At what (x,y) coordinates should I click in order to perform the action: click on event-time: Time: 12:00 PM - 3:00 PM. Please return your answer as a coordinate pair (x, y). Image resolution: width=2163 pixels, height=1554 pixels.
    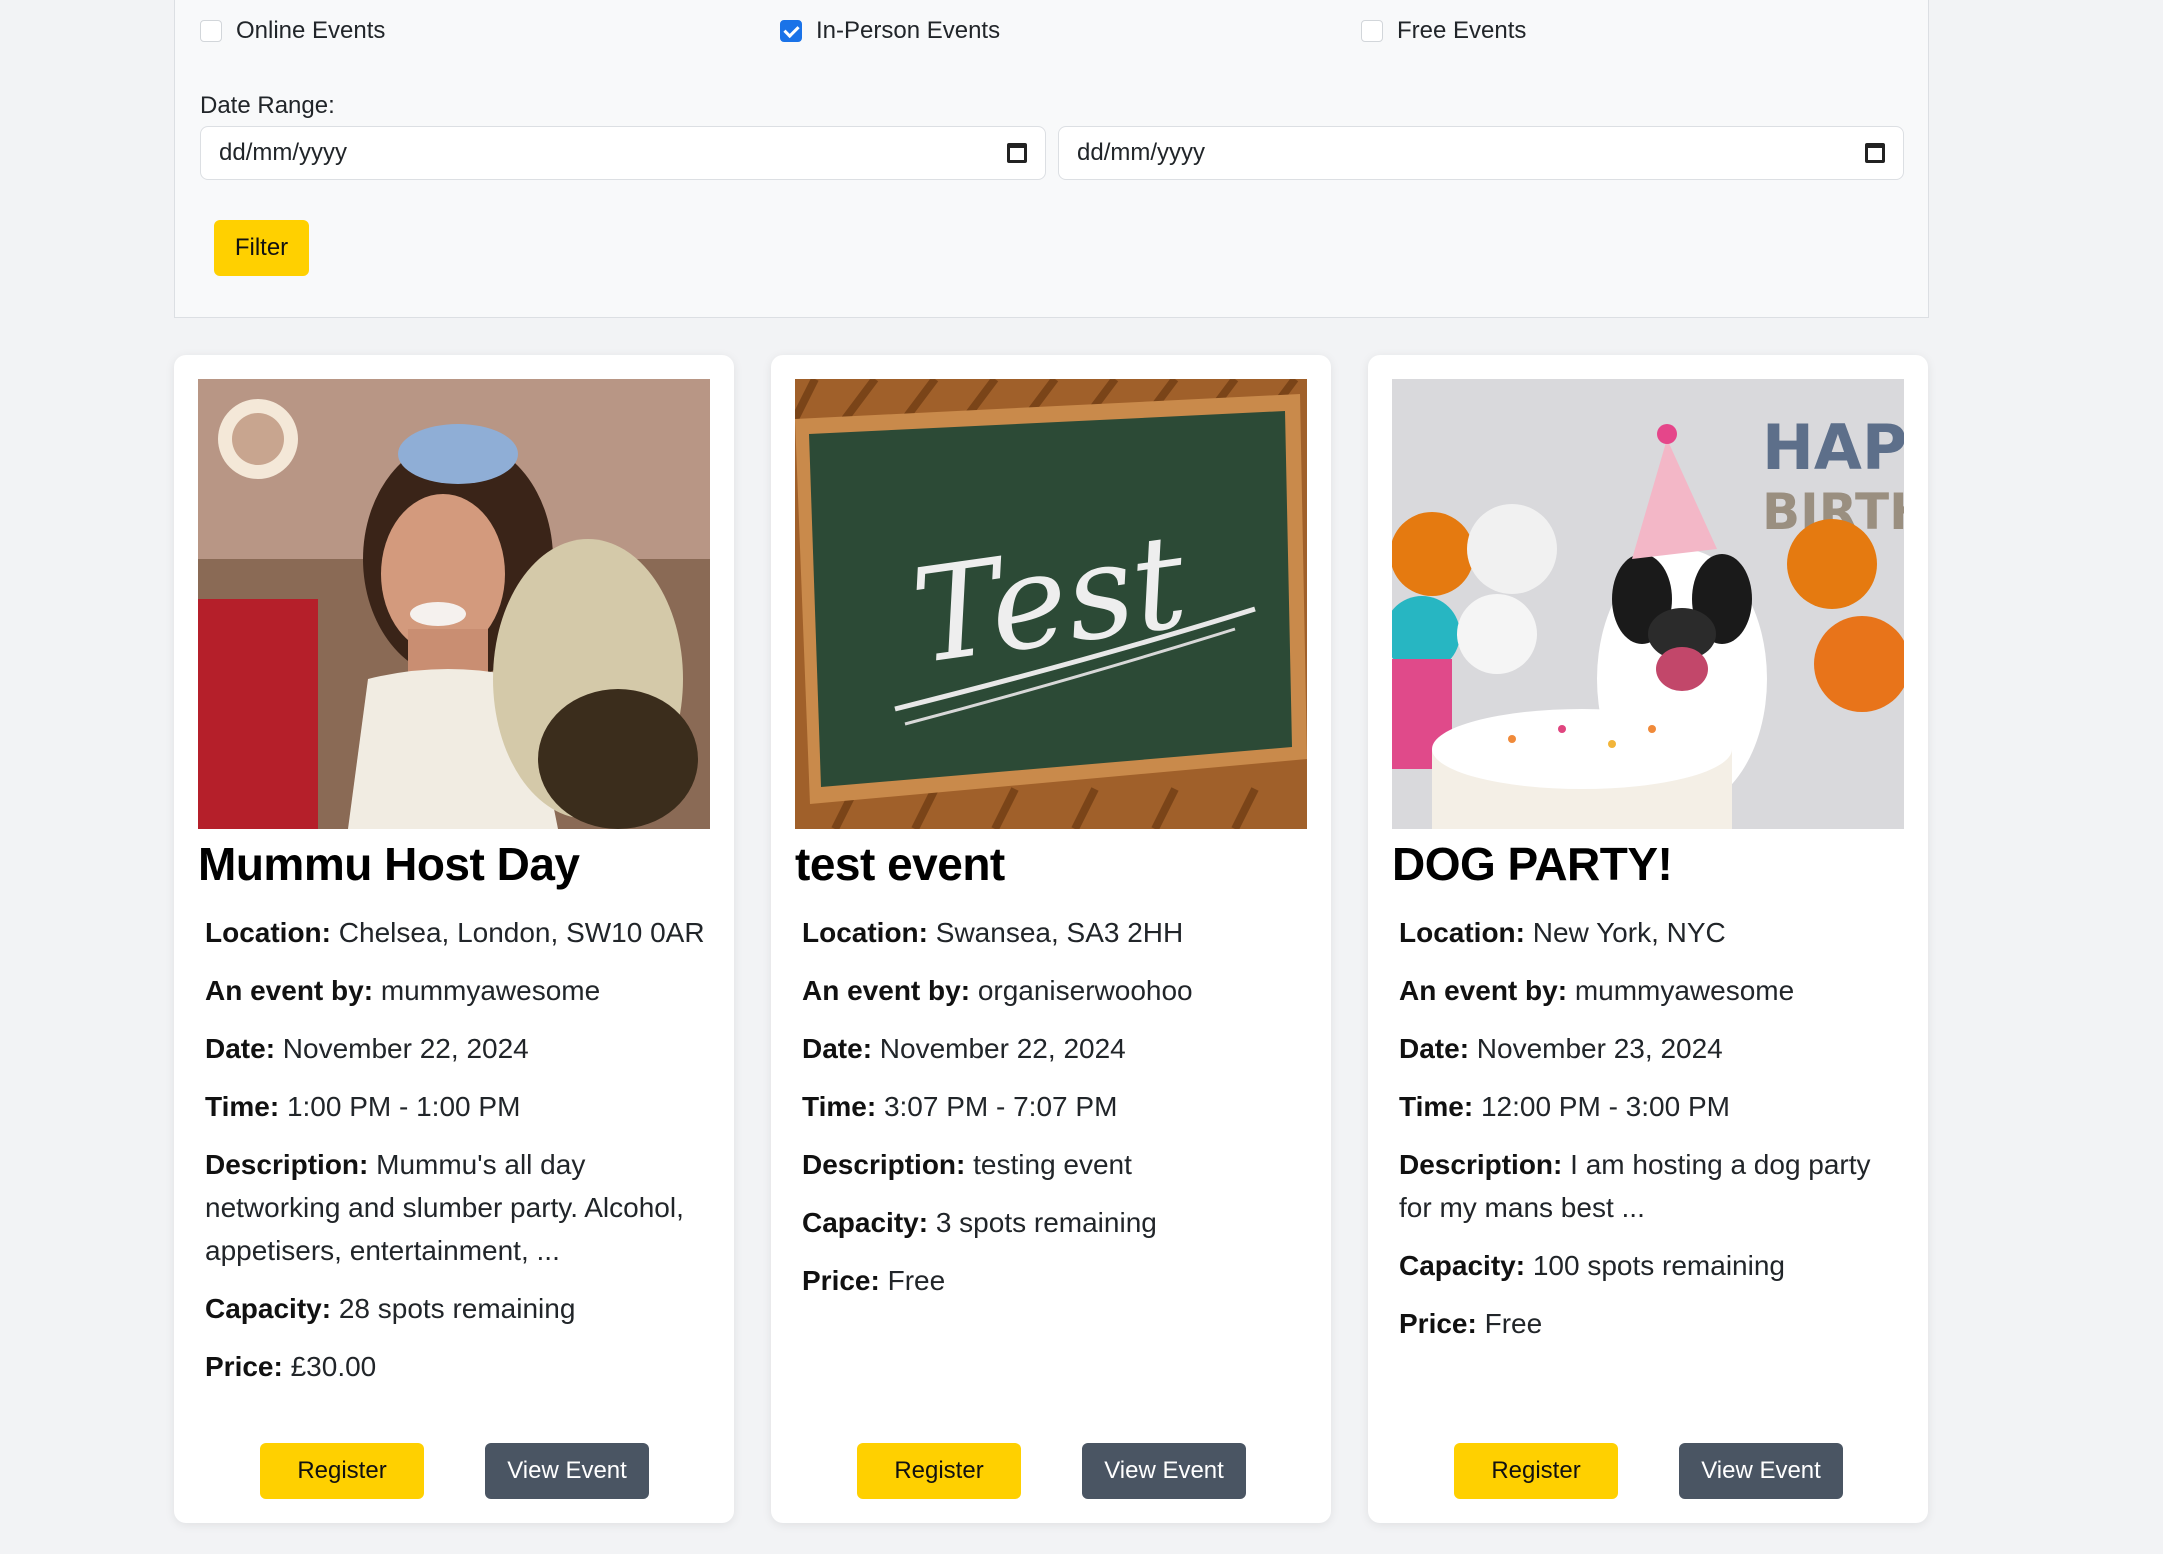
    Looking at the image, I should click on (1564, 1106).